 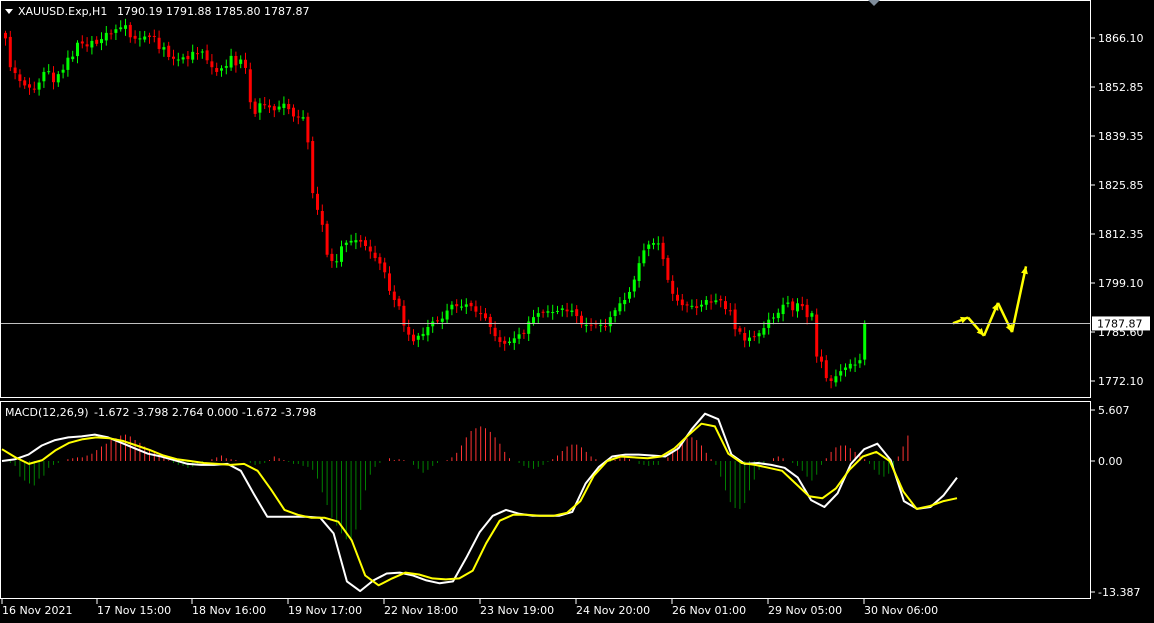 I want to click on price-tick: 1772.10, so click(x=1121, y=381).